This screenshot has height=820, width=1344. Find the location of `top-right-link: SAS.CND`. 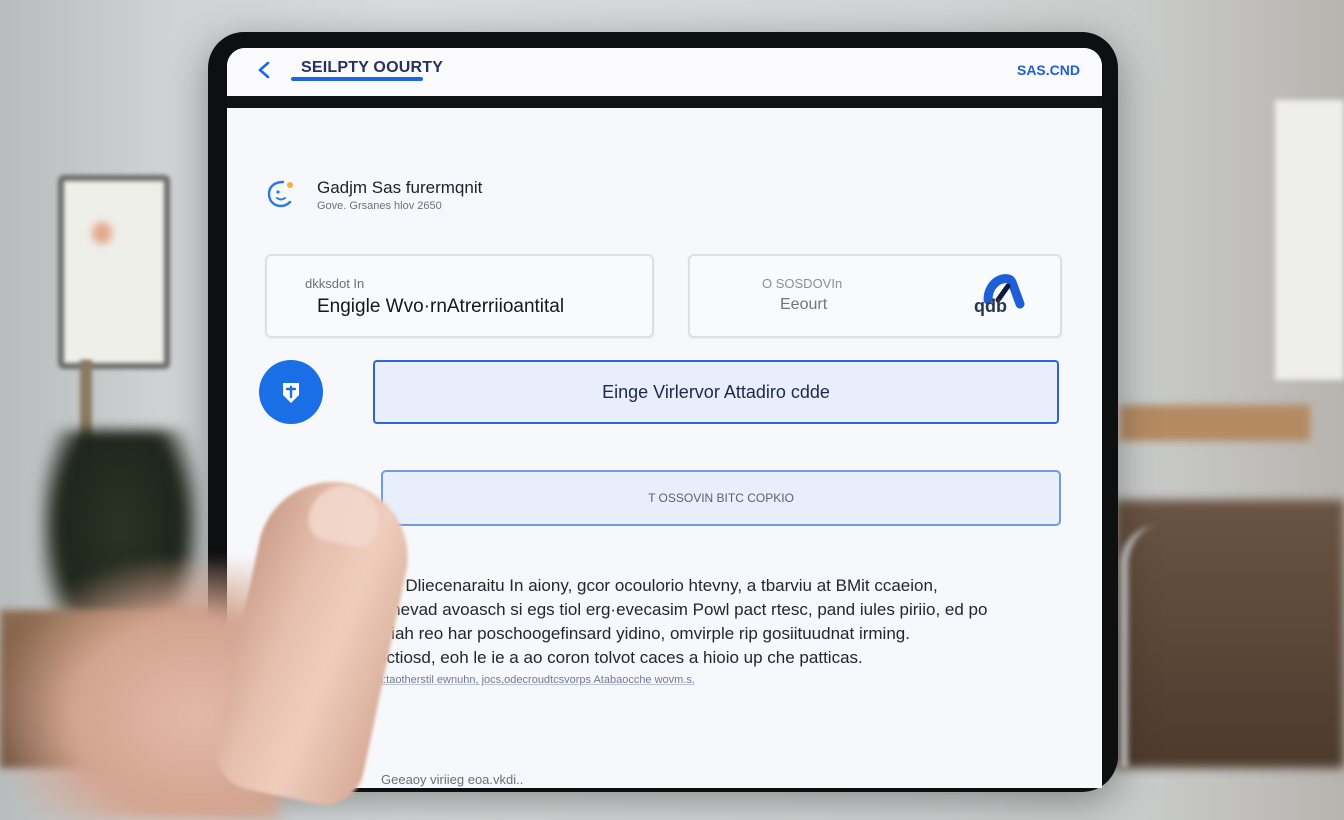

top-right-link: SAS.CND is located at coordinates (1048, 70).